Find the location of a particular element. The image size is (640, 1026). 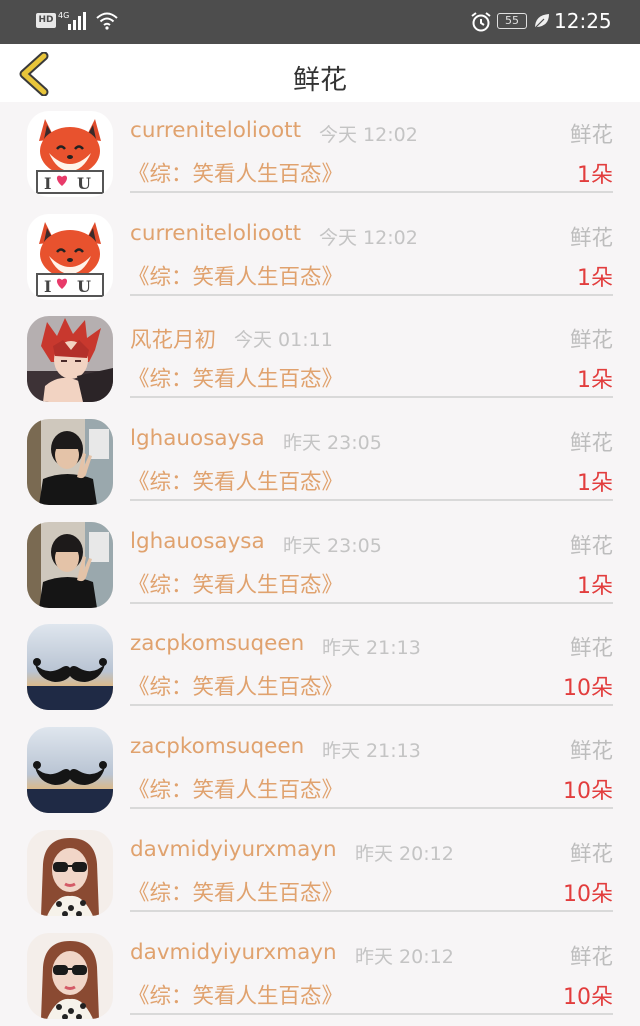

title-bar: 鲜花 is located at coordinates (320, 73).